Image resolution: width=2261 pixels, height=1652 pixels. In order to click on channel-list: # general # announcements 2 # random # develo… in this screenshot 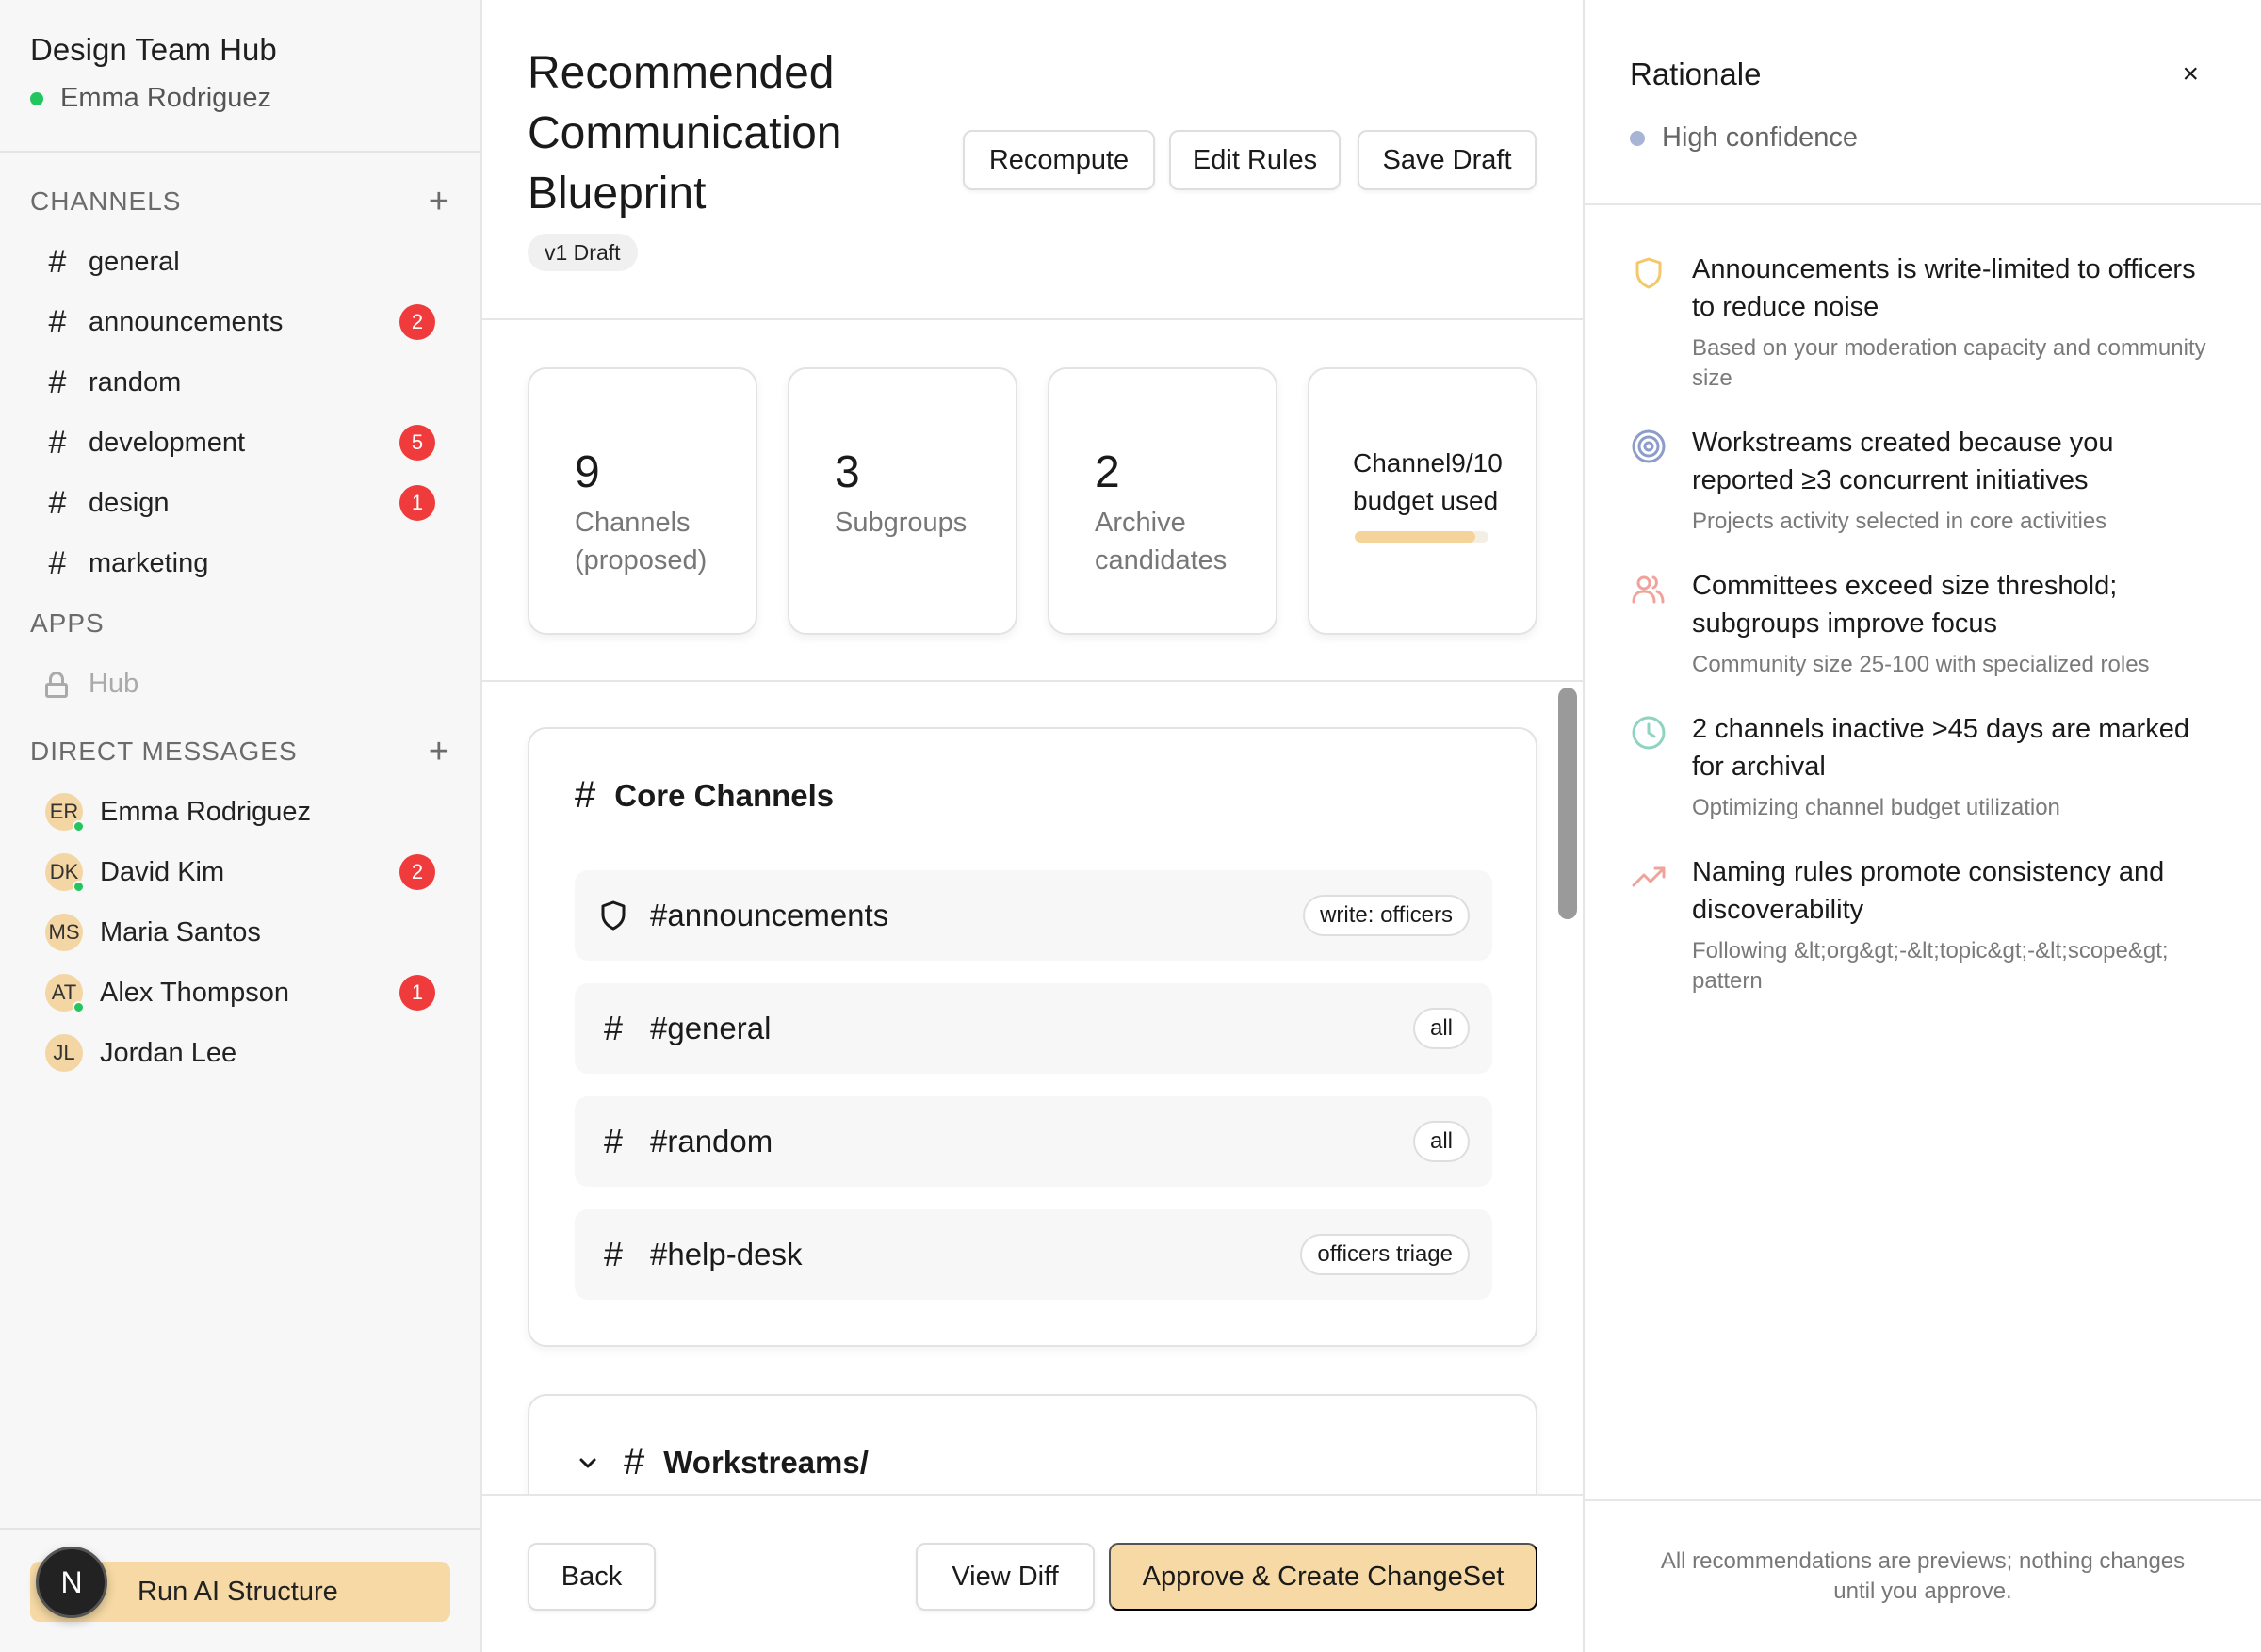, I will do `click(240, 412)`.